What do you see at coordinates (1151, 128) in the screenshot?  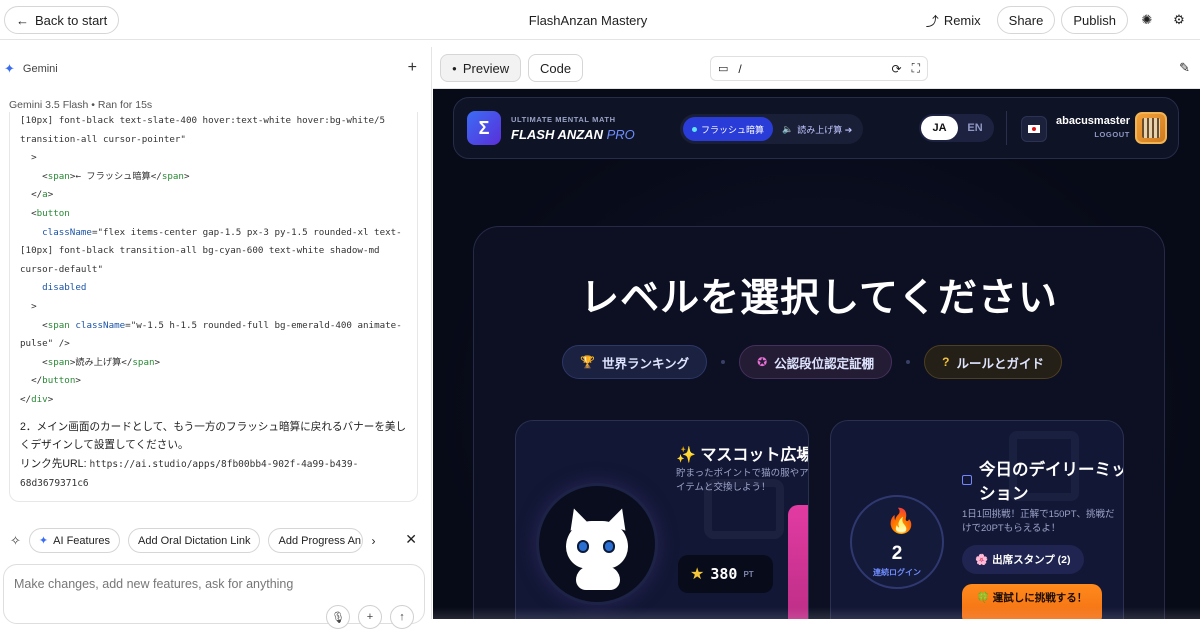 I see `abacus-avatar` at bounding box center [1151, 128].